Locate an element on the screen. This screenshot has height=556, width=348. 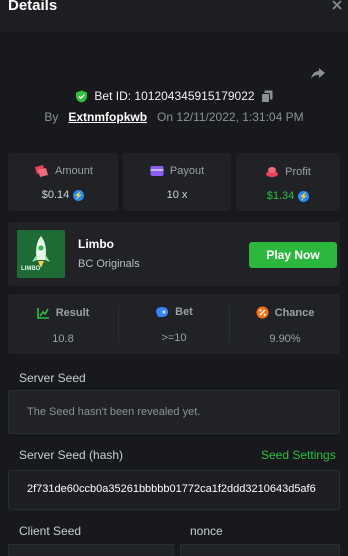
client-seed-label: Client Seed is located at coordinates (50, 531).